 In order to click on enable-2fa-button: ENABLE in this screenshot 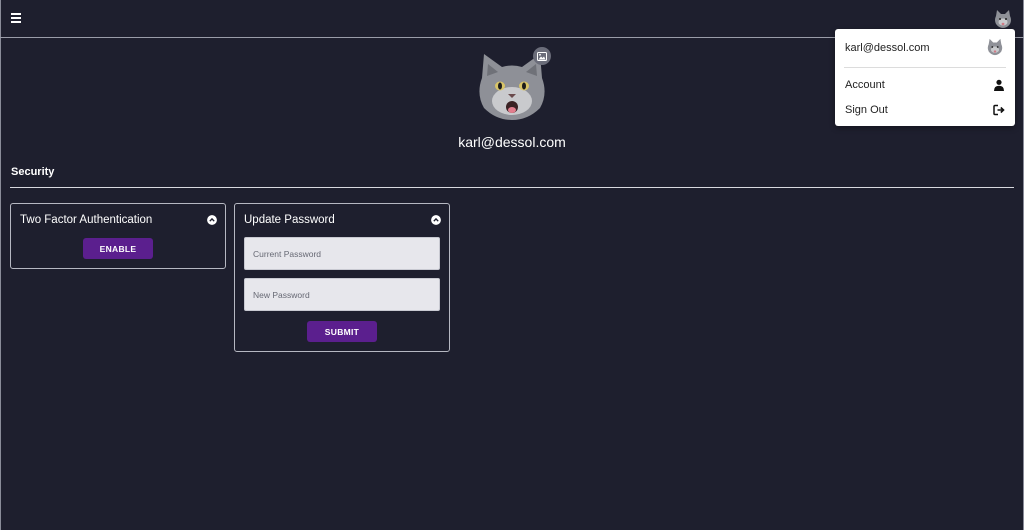, I will do `click(118, 248)`.